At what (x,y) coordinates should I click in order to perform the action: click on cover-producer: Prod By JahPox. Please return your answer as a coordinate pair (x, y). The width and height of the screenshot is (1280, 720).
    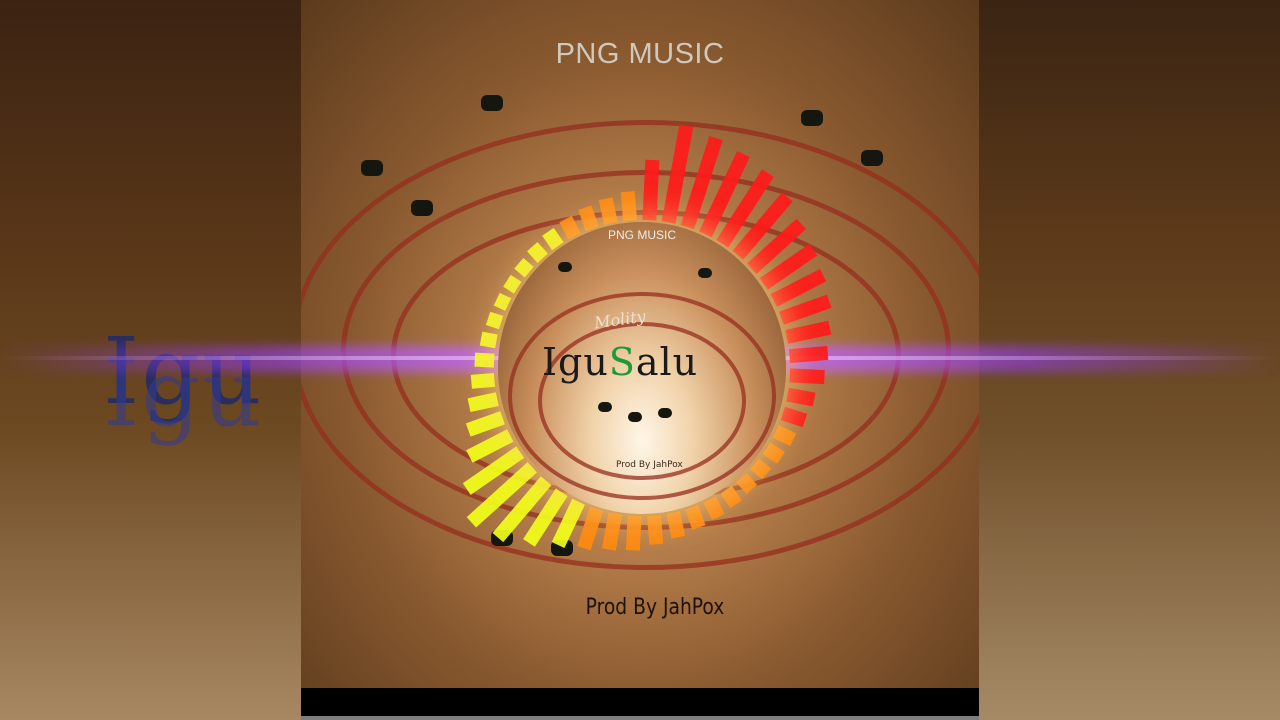
    Looking at the image, I should click on (649, 465).